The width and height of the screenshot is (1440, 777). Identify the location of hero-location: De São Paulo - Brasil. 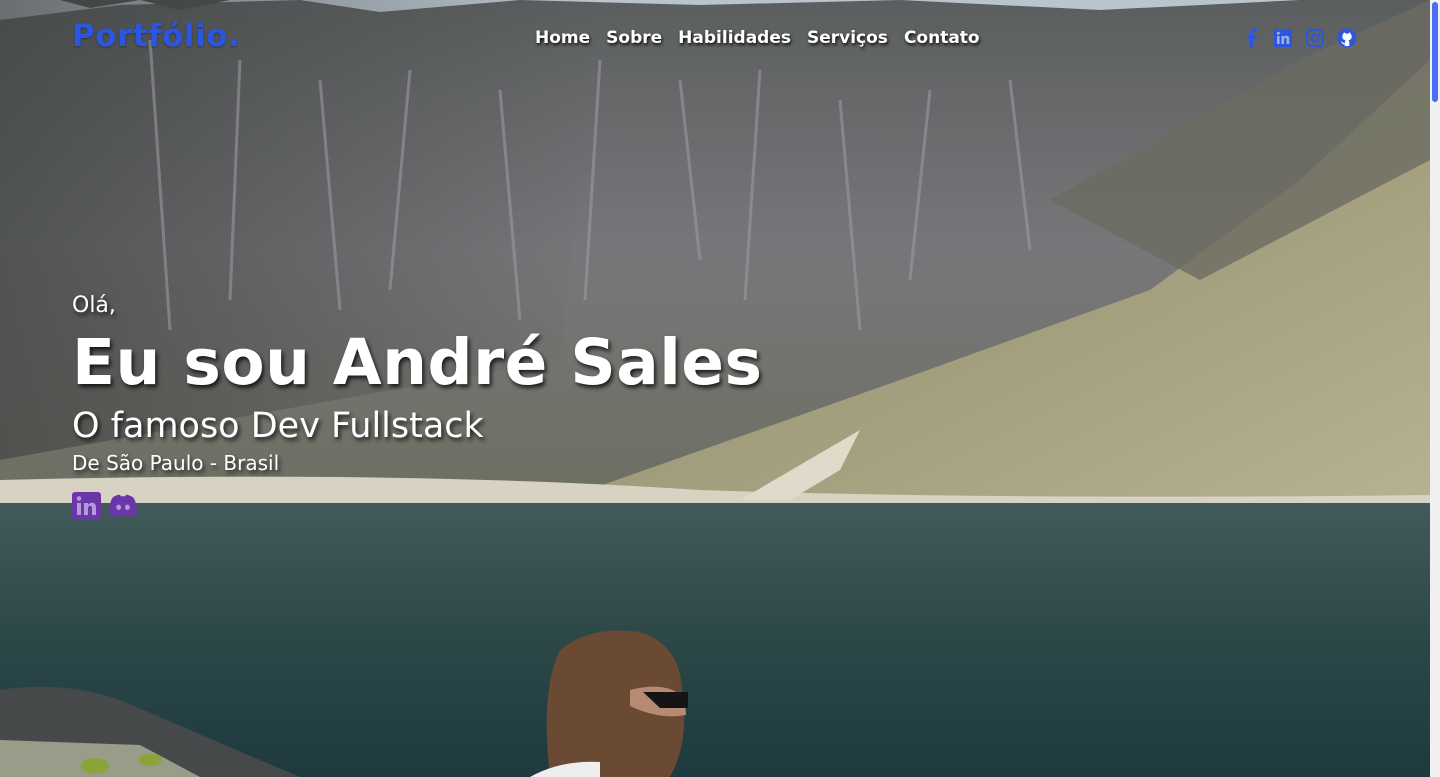
(176, 463).